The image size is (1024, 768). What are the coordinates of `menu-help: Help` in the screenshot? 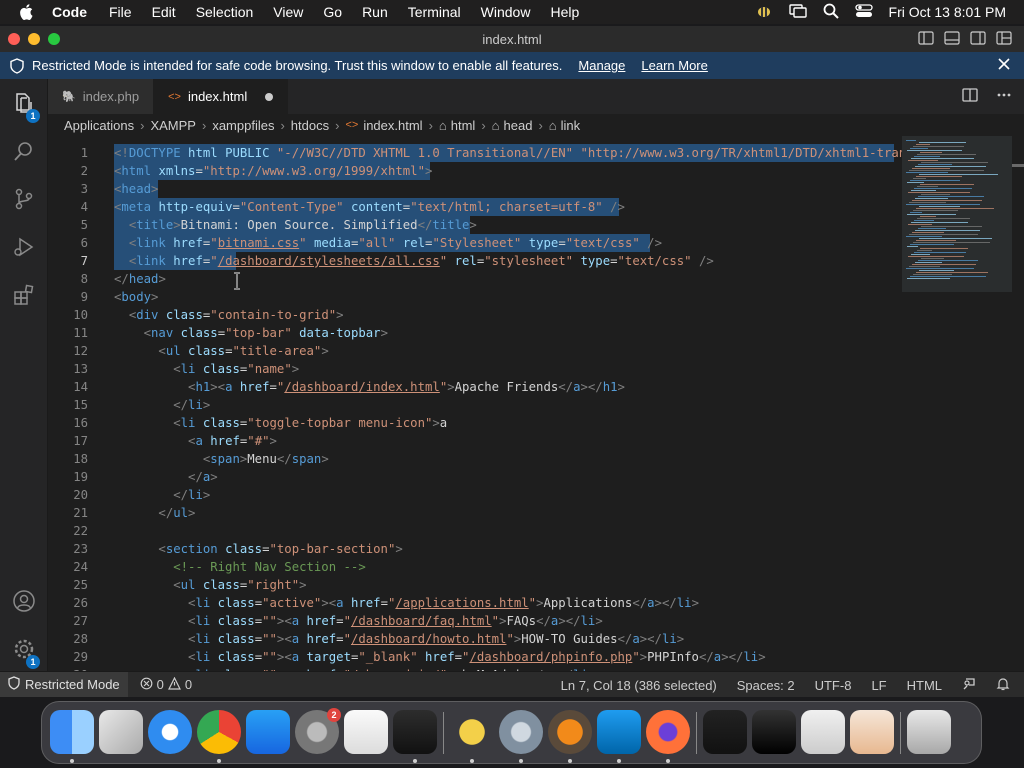 It's located at (564, 12).